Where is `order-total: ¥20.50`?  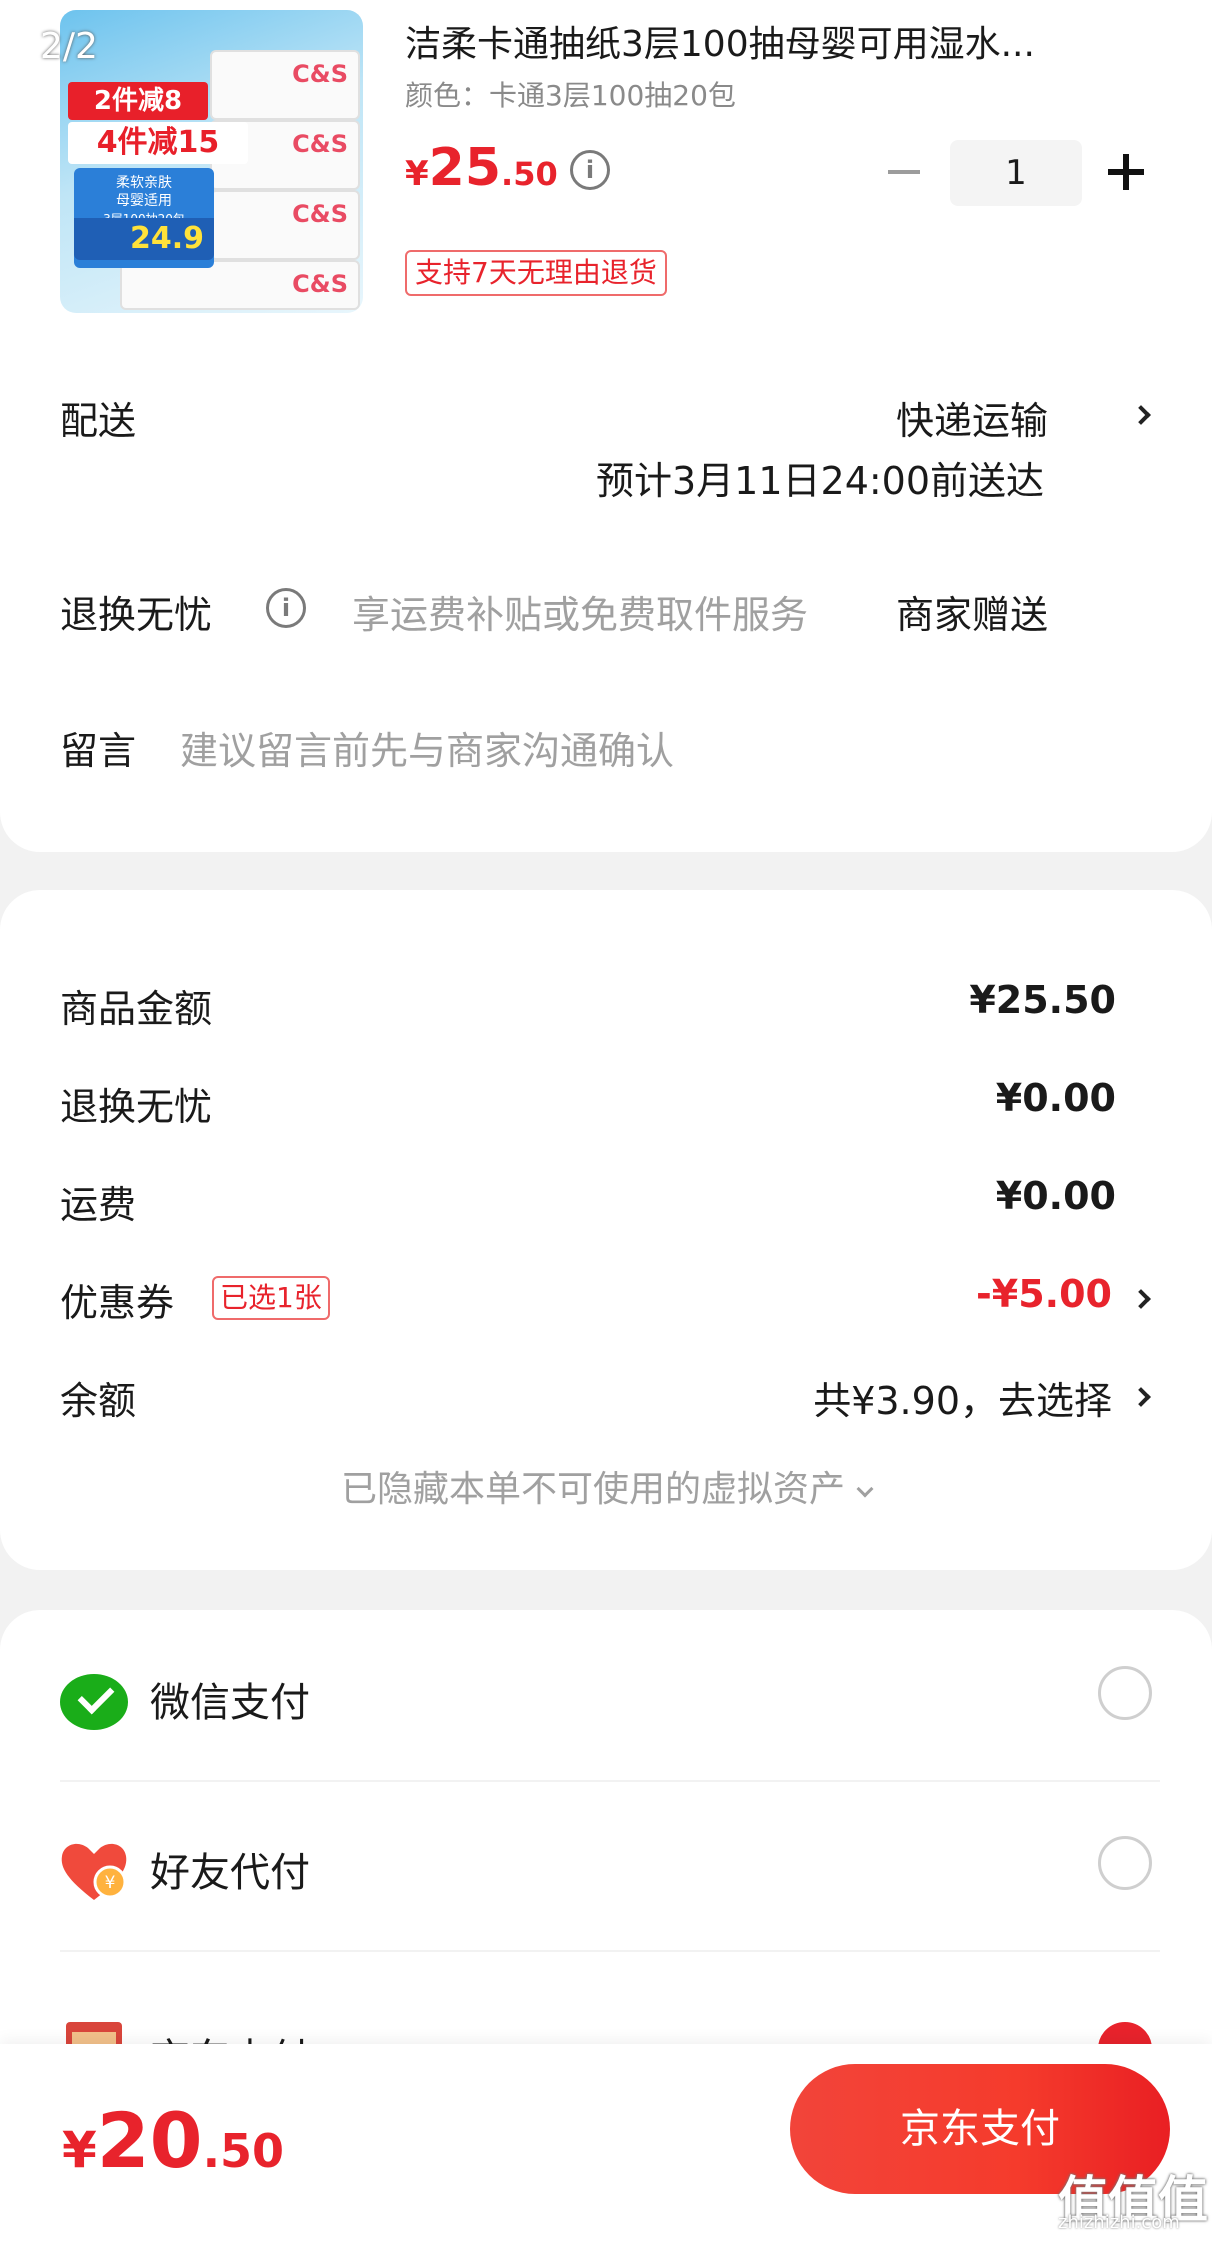
order-total: ¥20.50 is located at coordinates (173, 2140).